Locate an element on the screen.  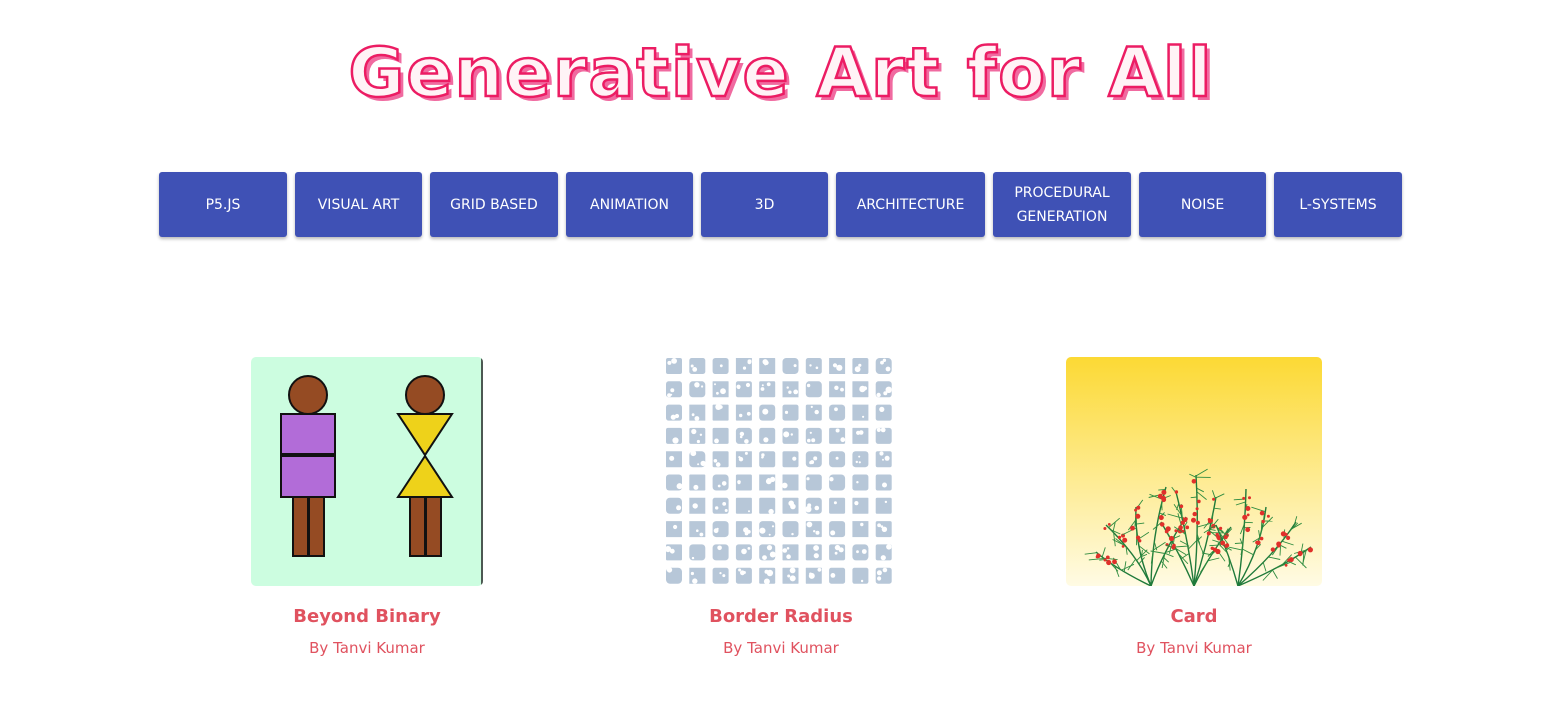
project-thumbnail-figures is located at coordinates (367, 471).